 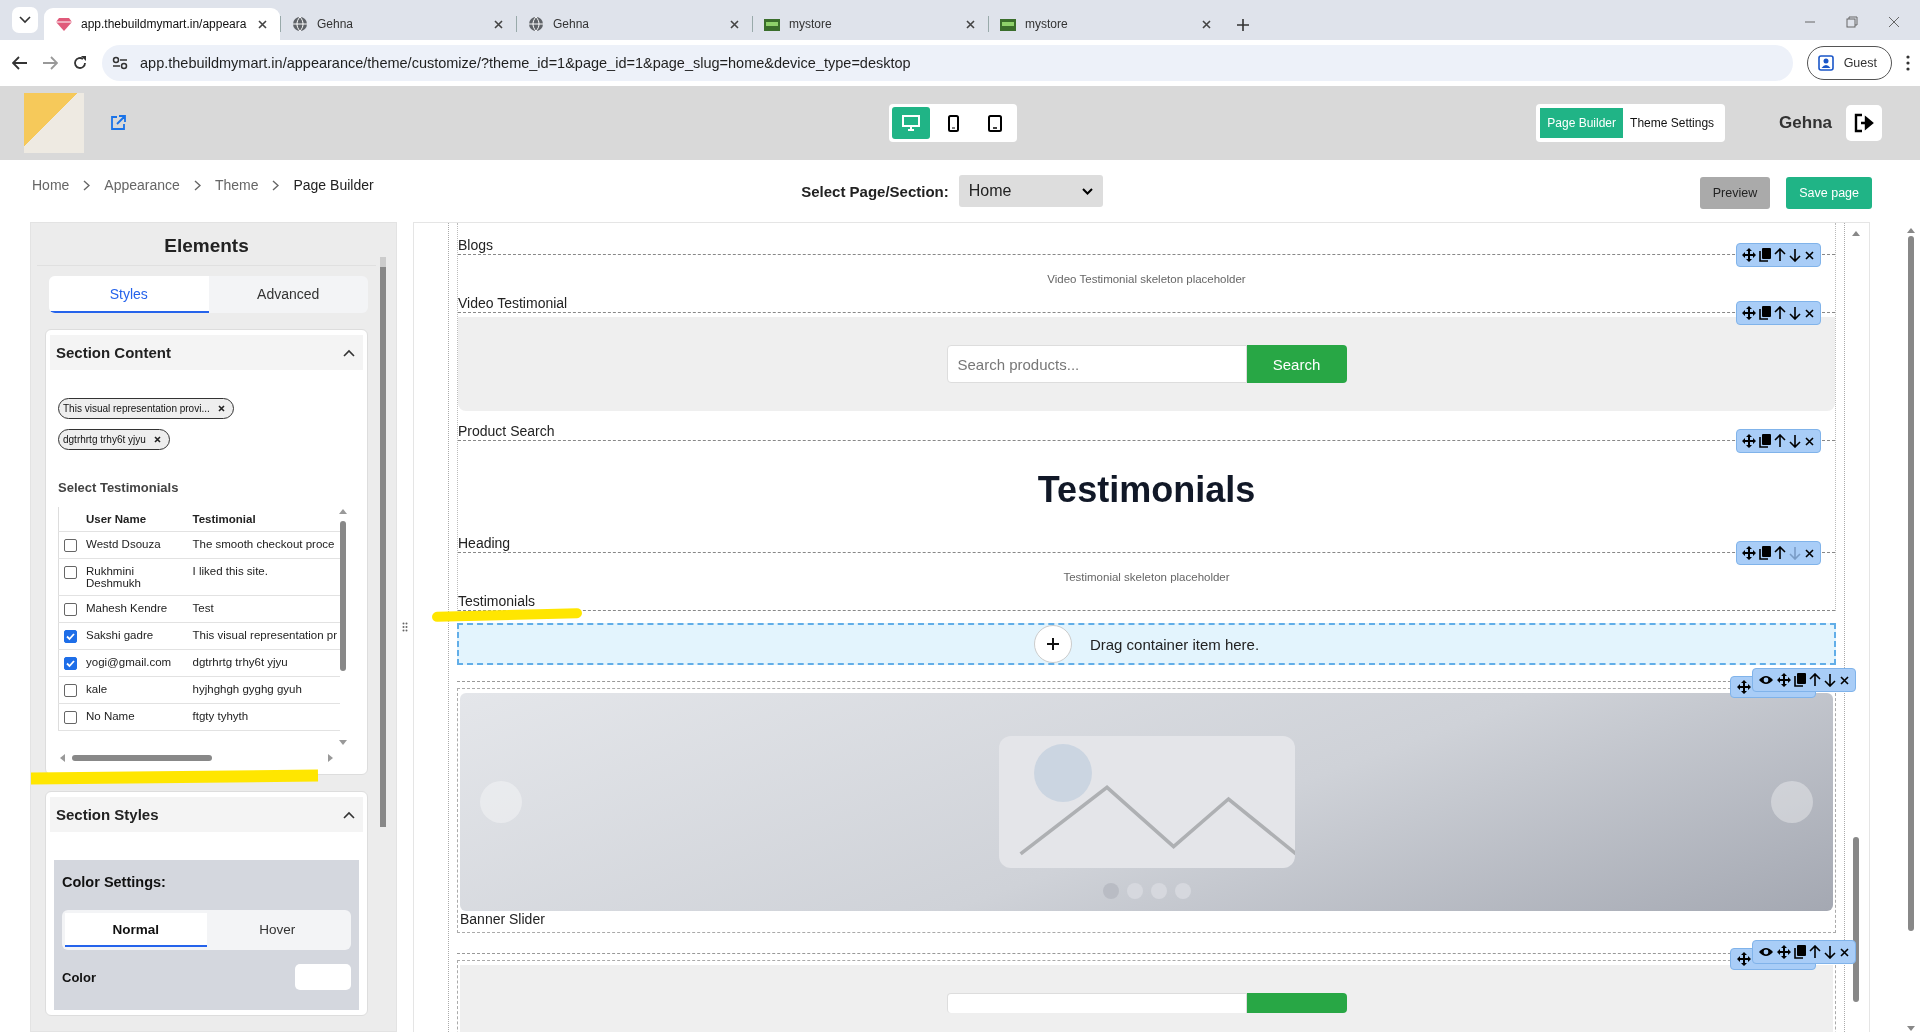 What do you see at coordinates (1243, 25) in the screenshot?
I see `new-tab-icon` at bounding box center [1243, 25].